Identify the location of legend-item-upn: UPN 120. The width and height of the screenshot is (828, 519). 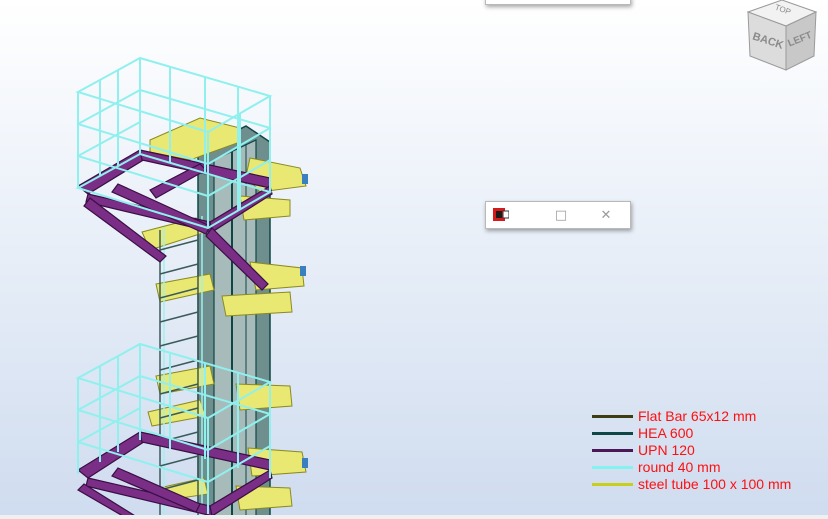
(707, 450).